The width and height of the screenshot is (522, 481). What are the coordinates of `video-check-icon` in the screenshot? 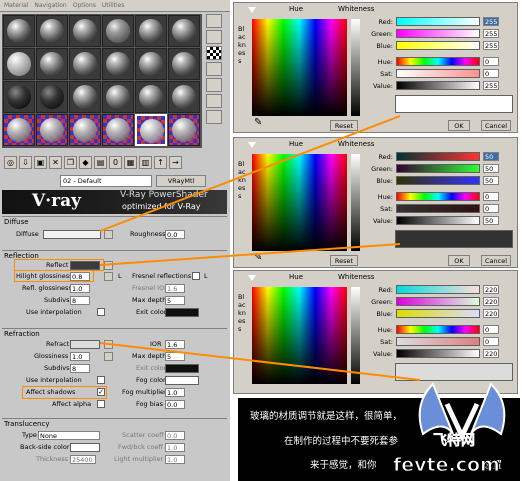 It's located at (214, 85).